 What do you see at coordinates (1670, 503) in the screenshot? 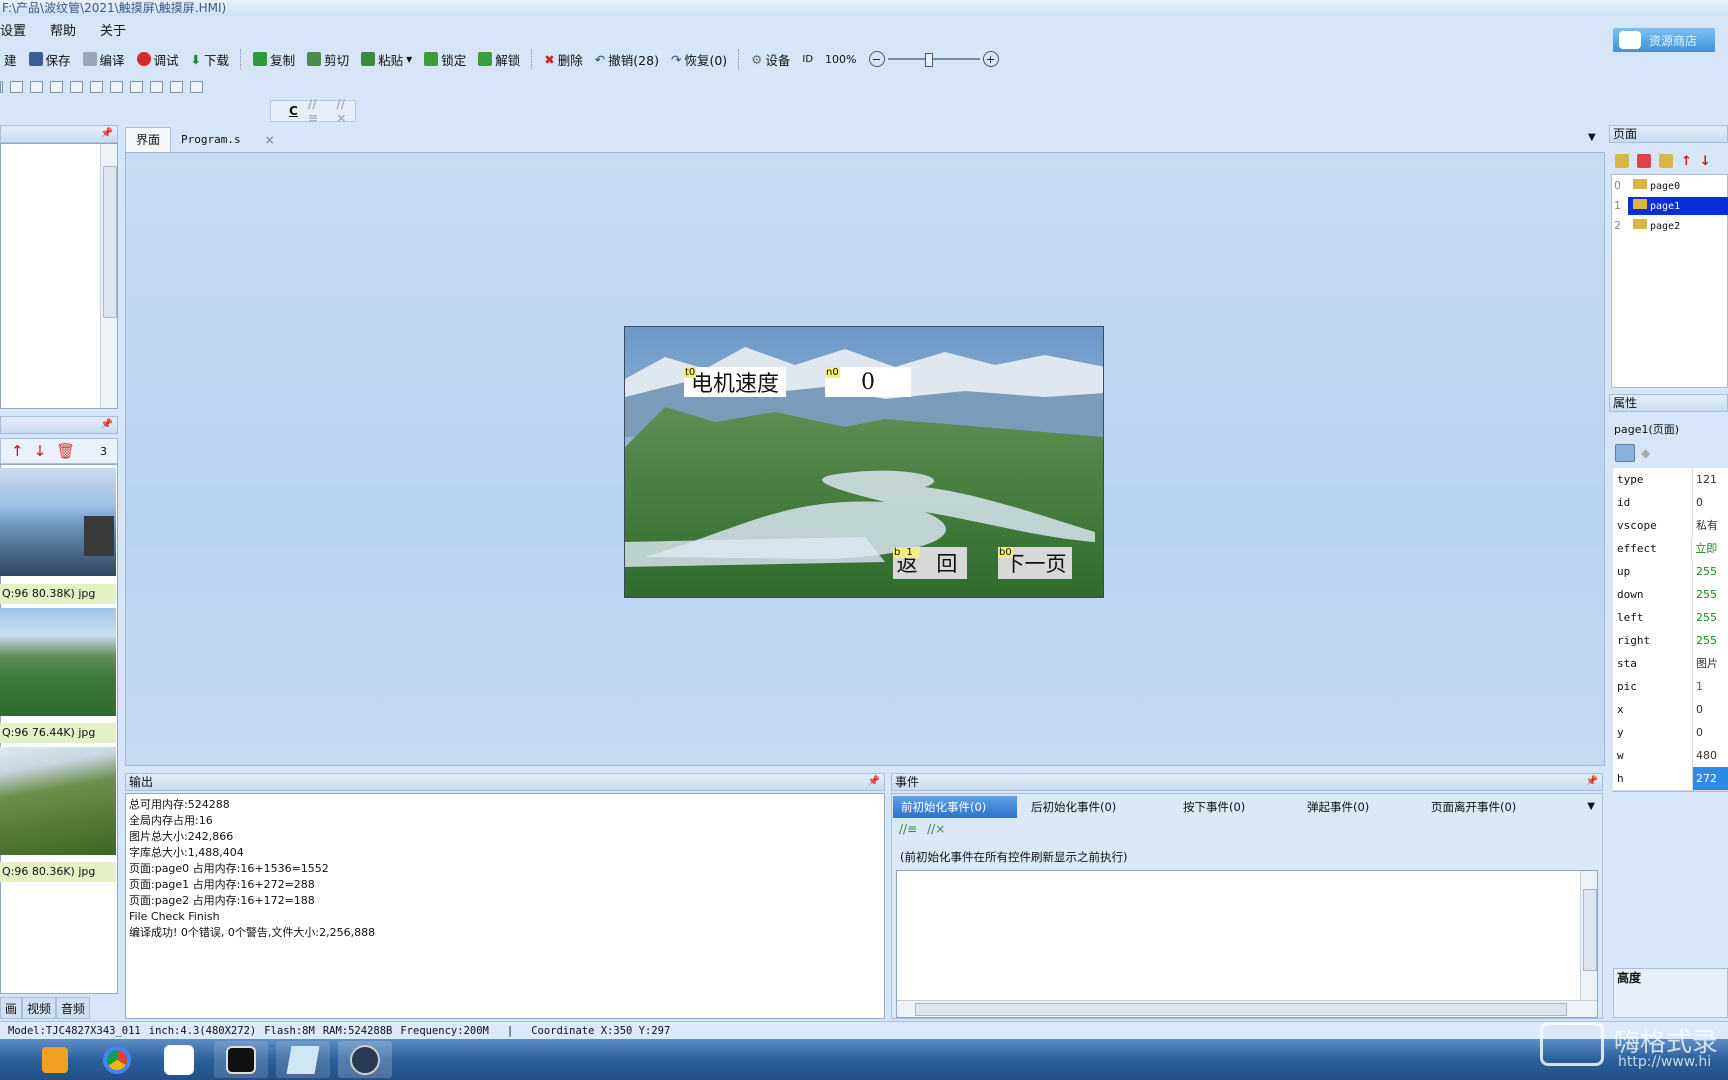
I see `prop-row: id 0` at bounding box center [1670, 503].